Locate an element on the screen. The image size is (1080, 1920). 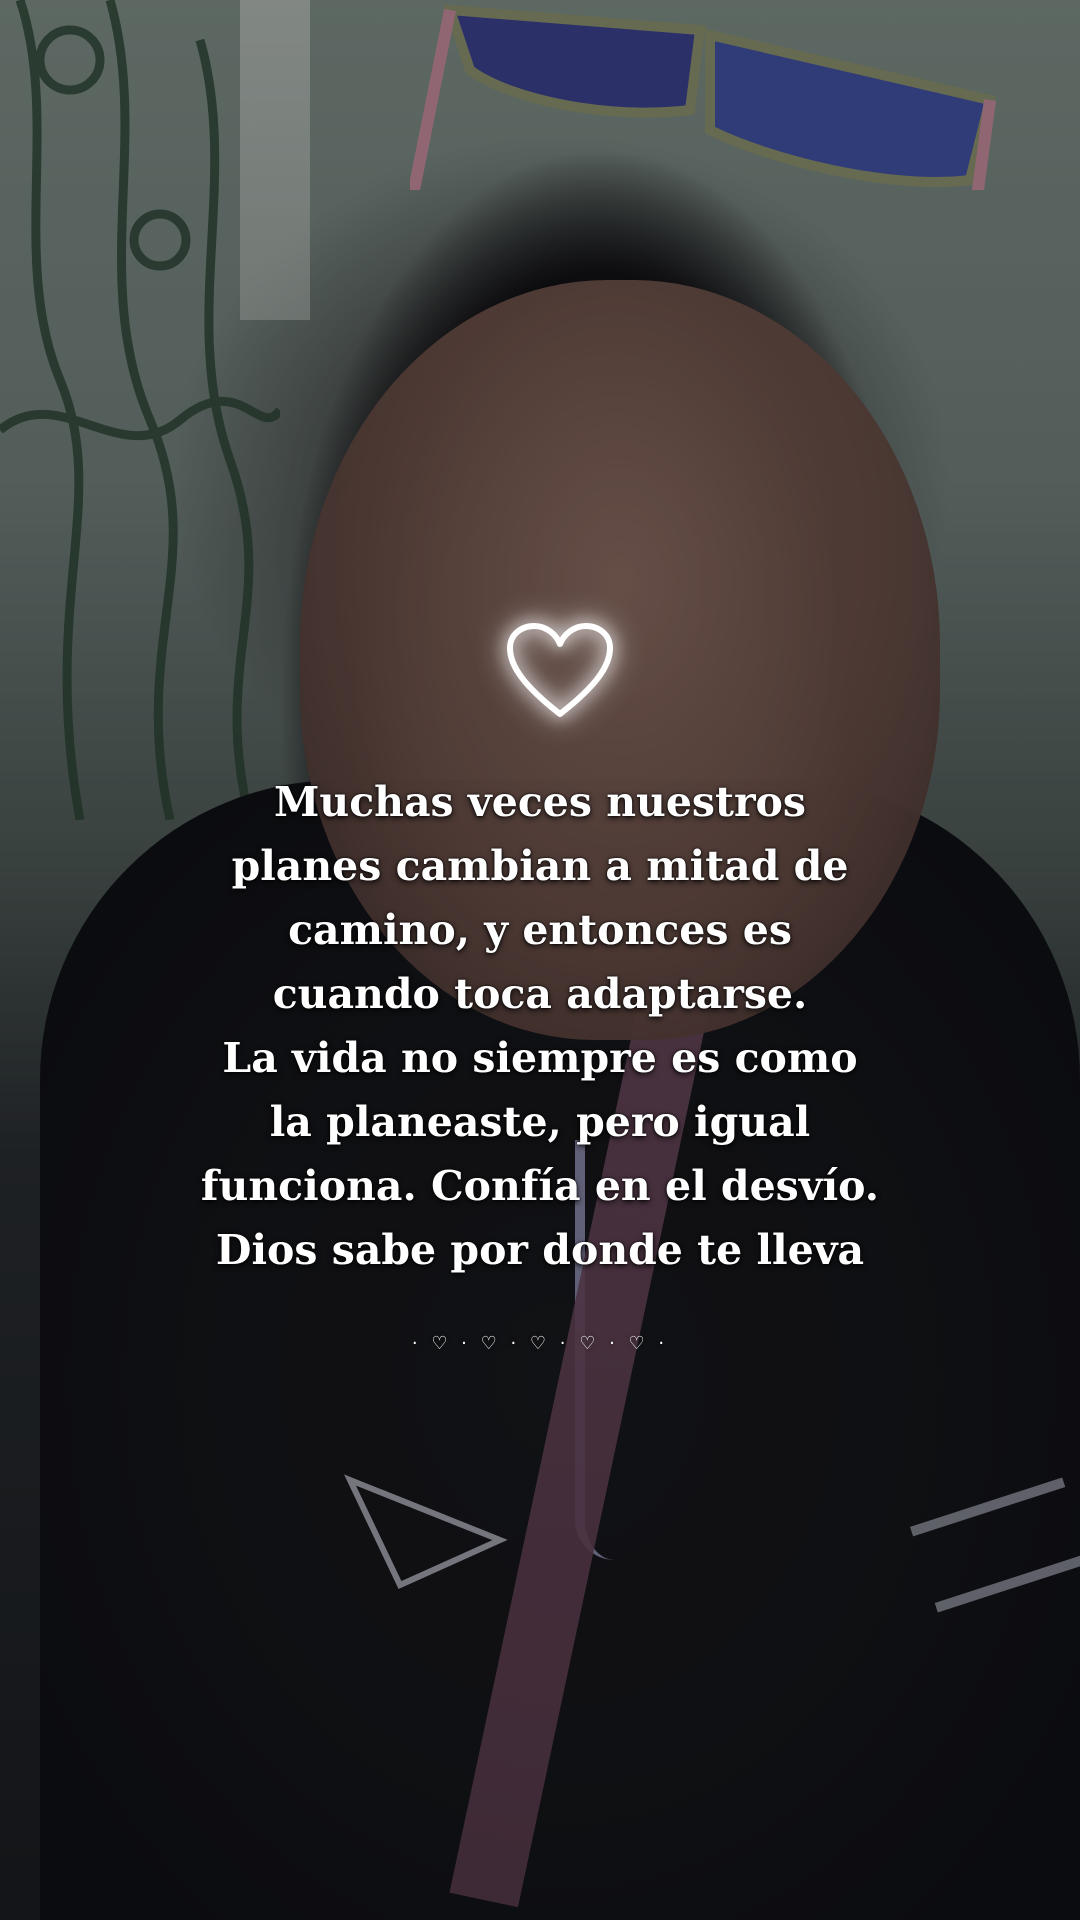
quote-line: funciona. Confía en el desvío. is located at coordinates (540, 1186).